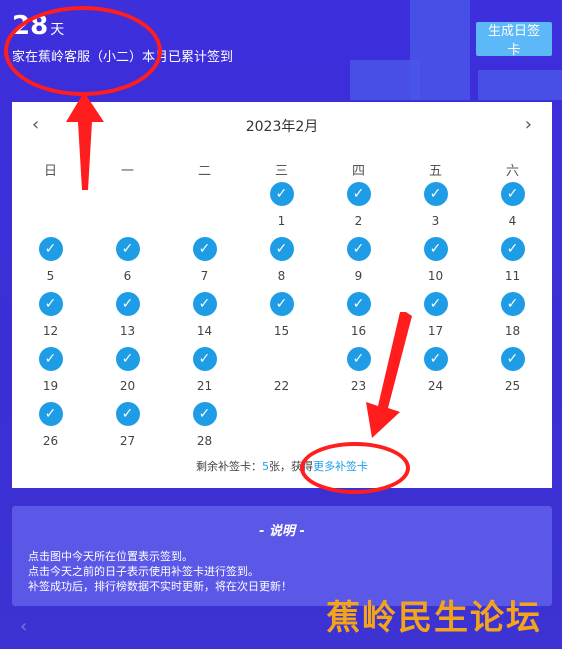 This screenshot has width=562, height=649. What do you see at coordinates (512, 386) in the screenshot?
I see `day-number: 25` at bounding box center [512, 386].